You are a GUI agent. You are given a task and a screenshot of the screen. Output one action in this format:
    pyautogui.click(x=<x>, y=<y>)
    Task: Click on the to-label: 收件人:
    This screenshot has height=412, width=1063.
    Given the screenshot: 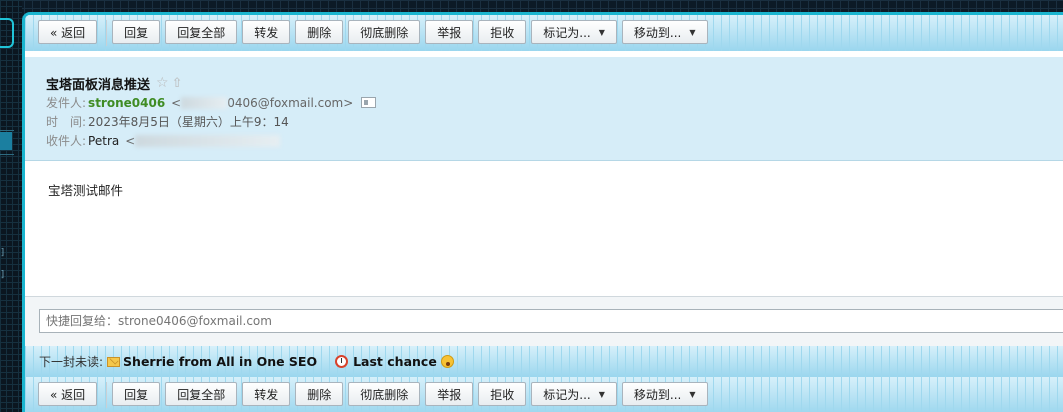 What is the action you would take?
    pyautogui.click(x=66, y=141)
    